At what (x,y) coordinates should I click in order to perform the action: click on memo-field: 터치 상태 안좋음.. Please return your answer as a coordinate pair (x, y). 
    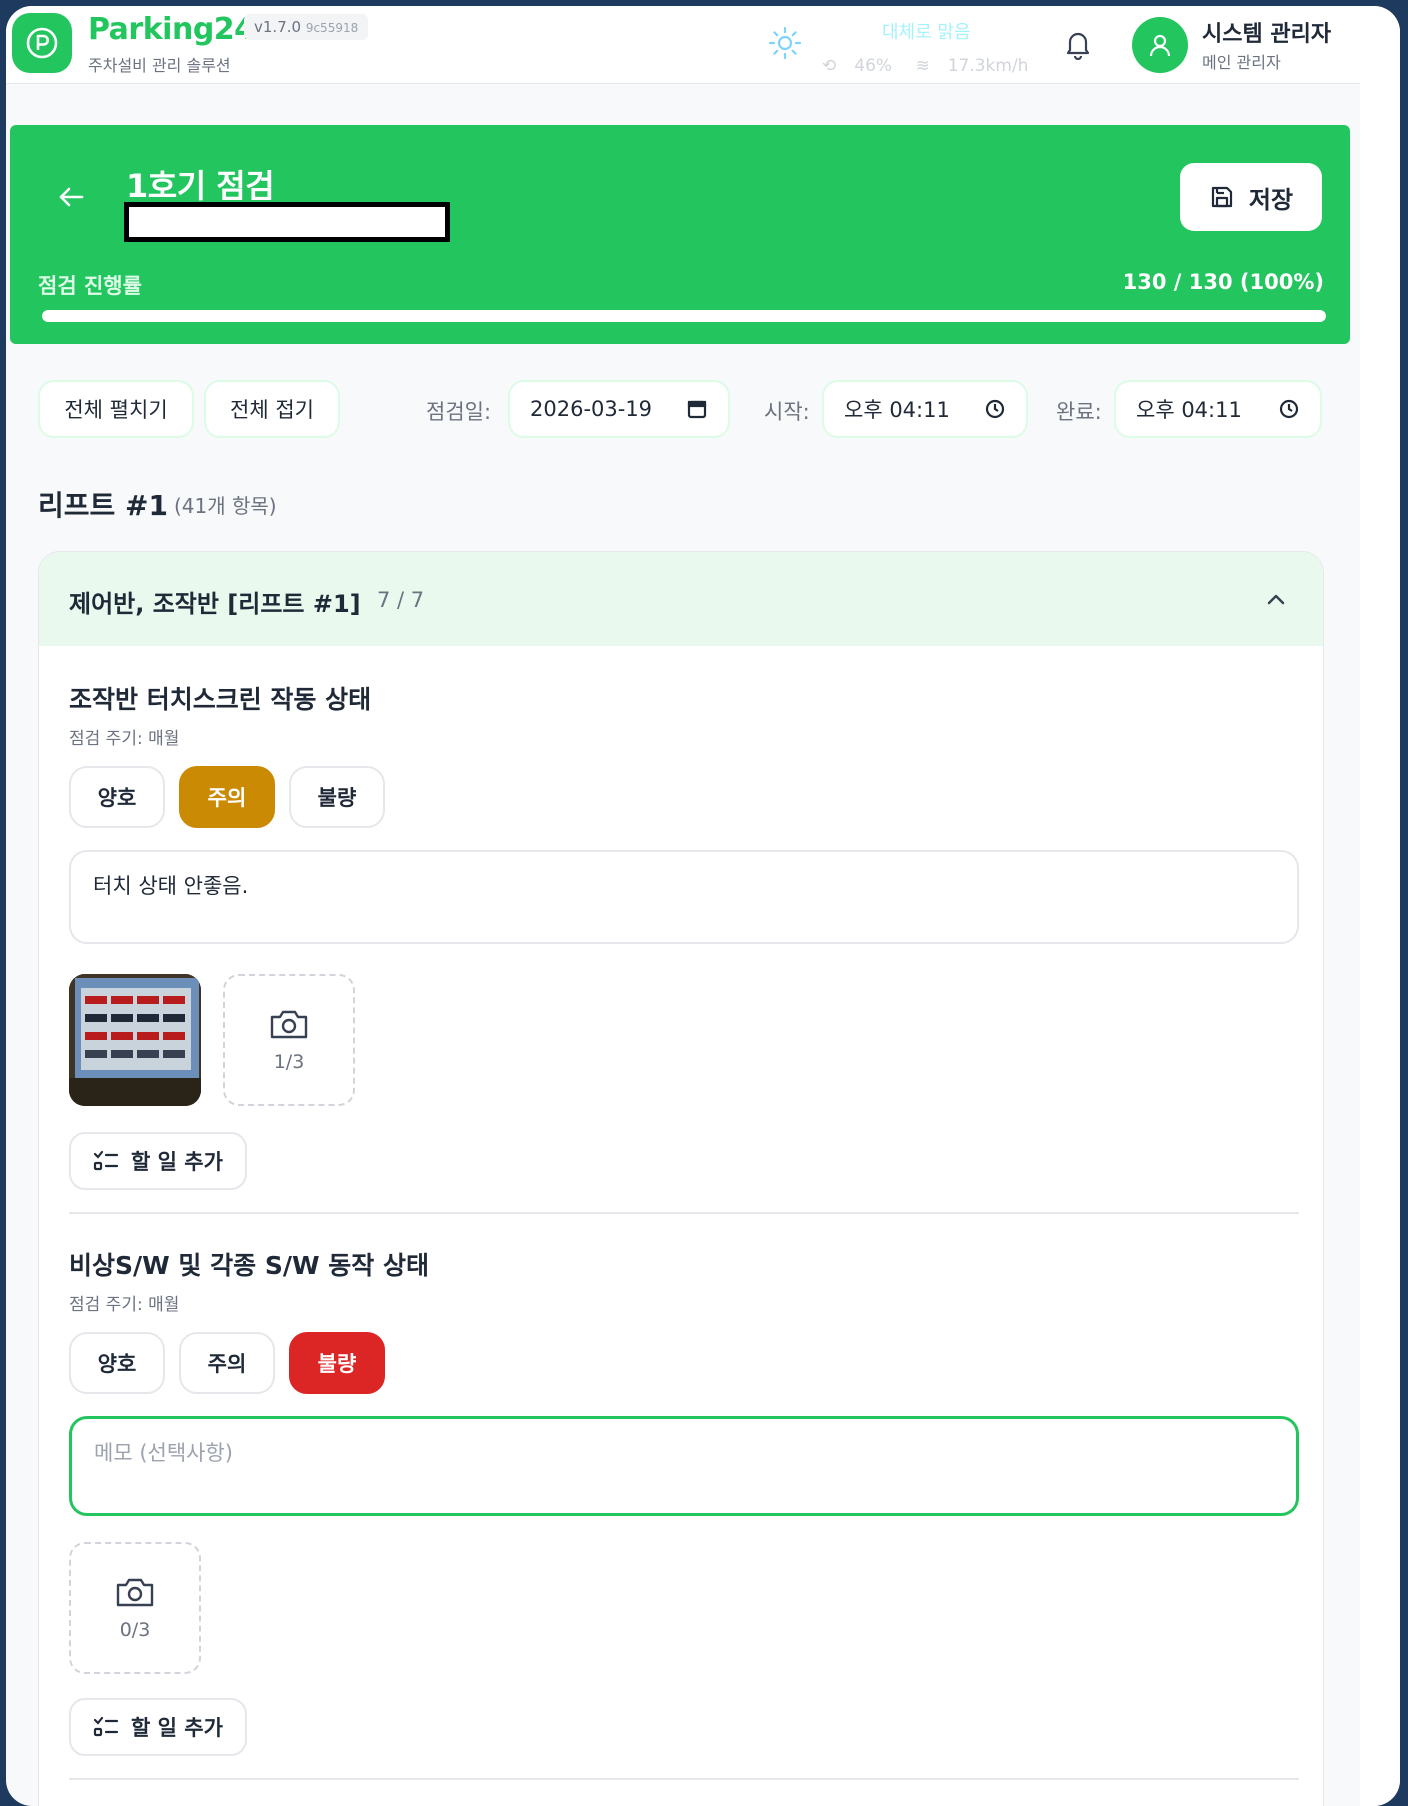
    Looking at the image, I should click on (684, 897).